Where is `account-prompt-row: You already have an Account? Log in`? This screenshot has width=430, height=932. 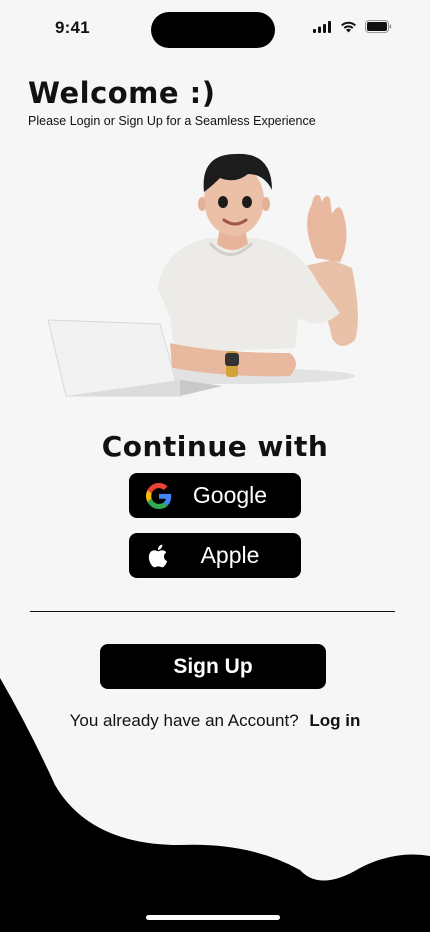
account-prompt-row: You already have an Account? Log in is located at coordinates (215, 721).